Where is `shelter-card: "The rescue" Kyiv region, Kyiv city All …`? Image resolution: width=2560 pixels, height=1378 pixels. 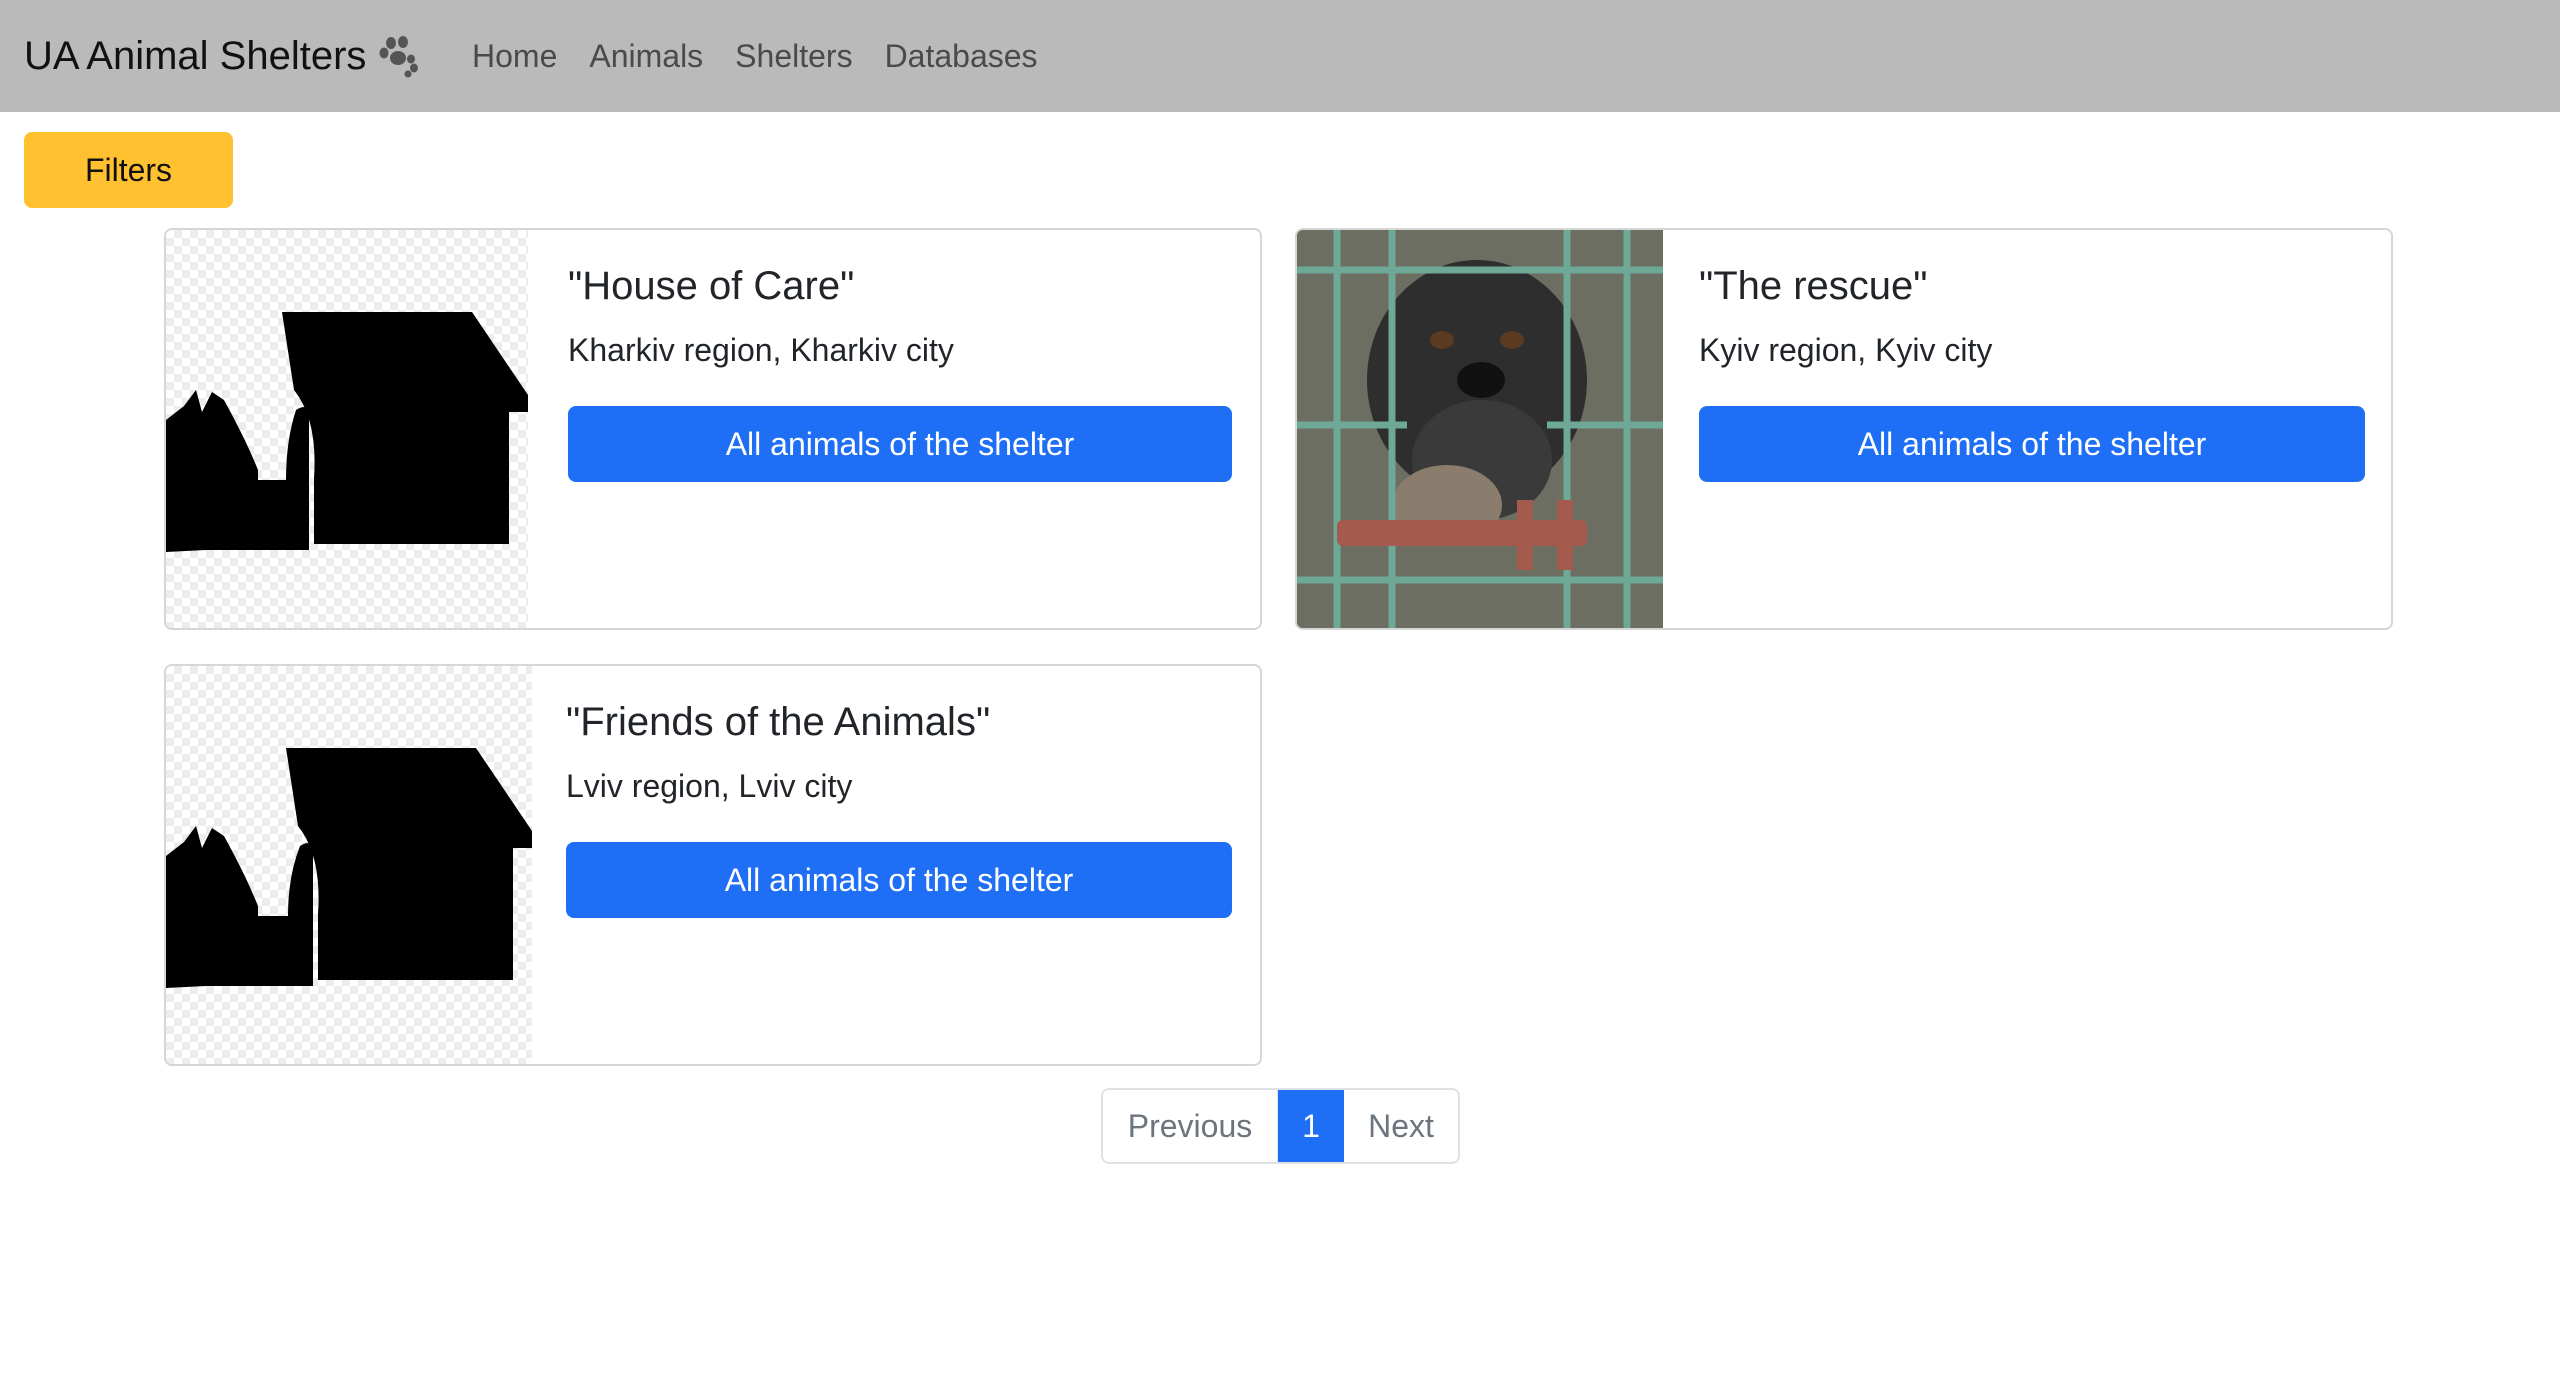
shelter-card: "The rescue" Kyiv region, Kyiv city All … is located at coordinates (1844, 429).